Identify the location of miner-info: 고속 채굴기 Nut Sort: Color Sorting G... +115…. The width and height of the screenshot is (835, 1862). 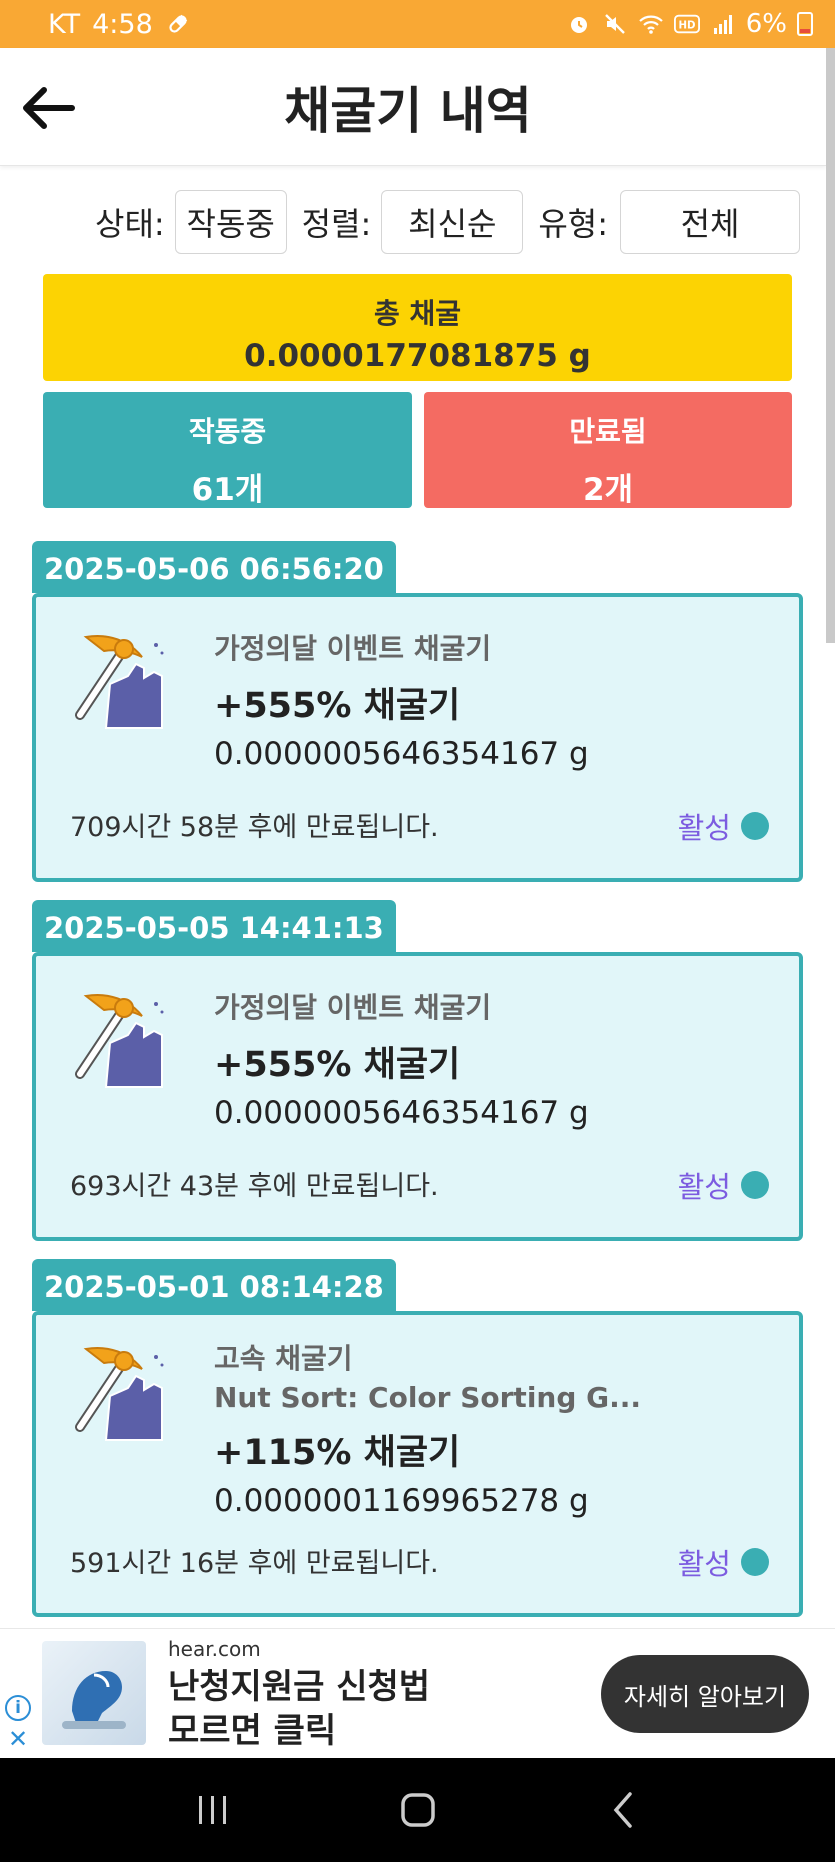
(427, 1428).